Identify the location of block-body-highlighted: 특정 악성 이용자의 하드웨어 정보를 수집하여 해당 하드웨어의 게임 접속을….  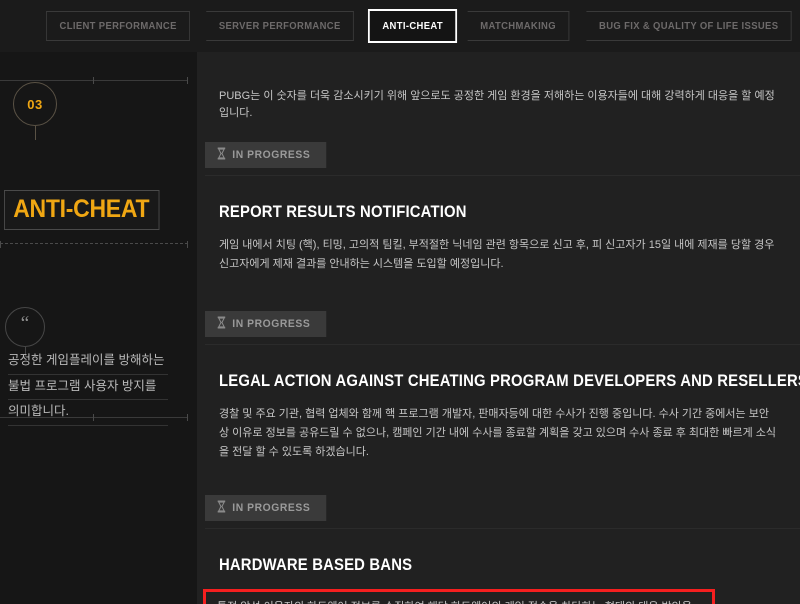
(459, 596).